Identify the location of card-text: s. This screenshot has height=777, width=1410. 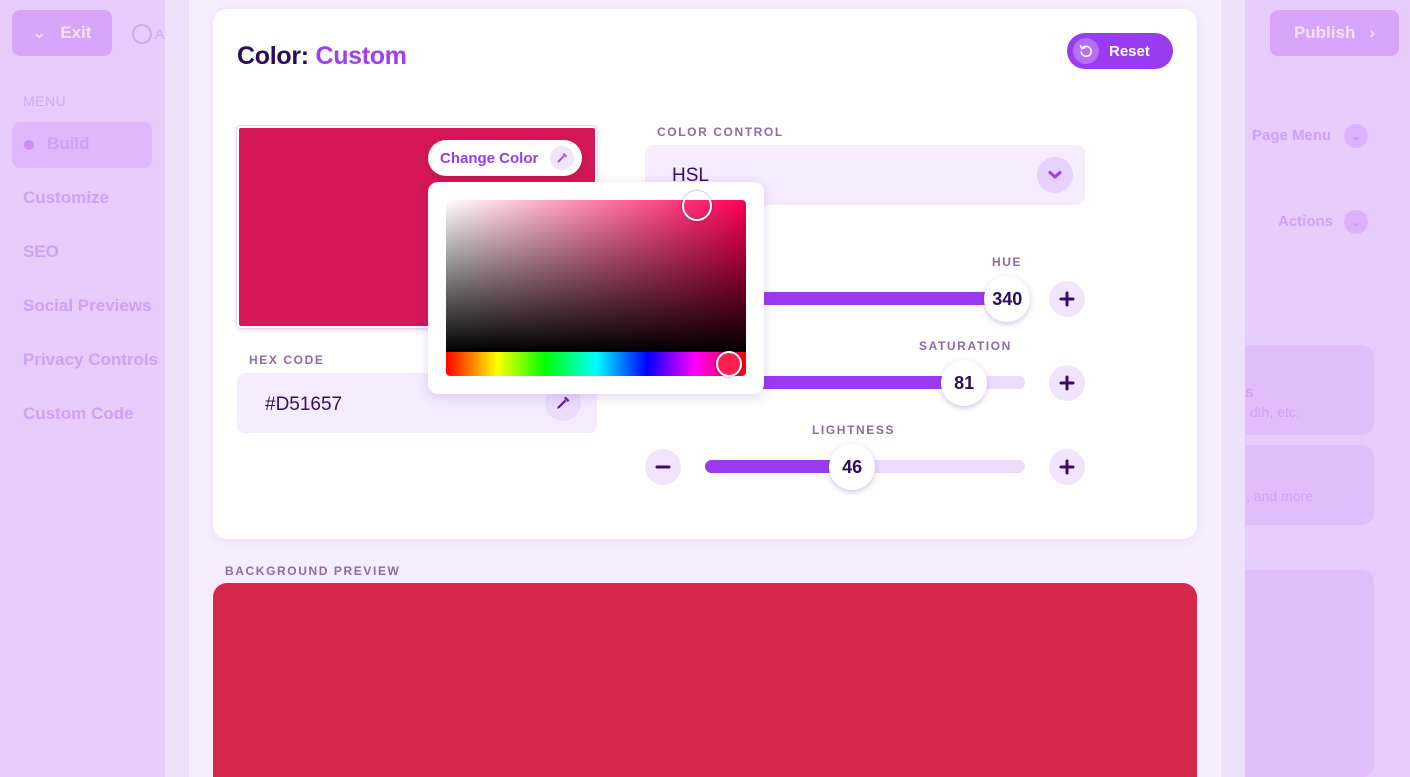
(1249, 392).